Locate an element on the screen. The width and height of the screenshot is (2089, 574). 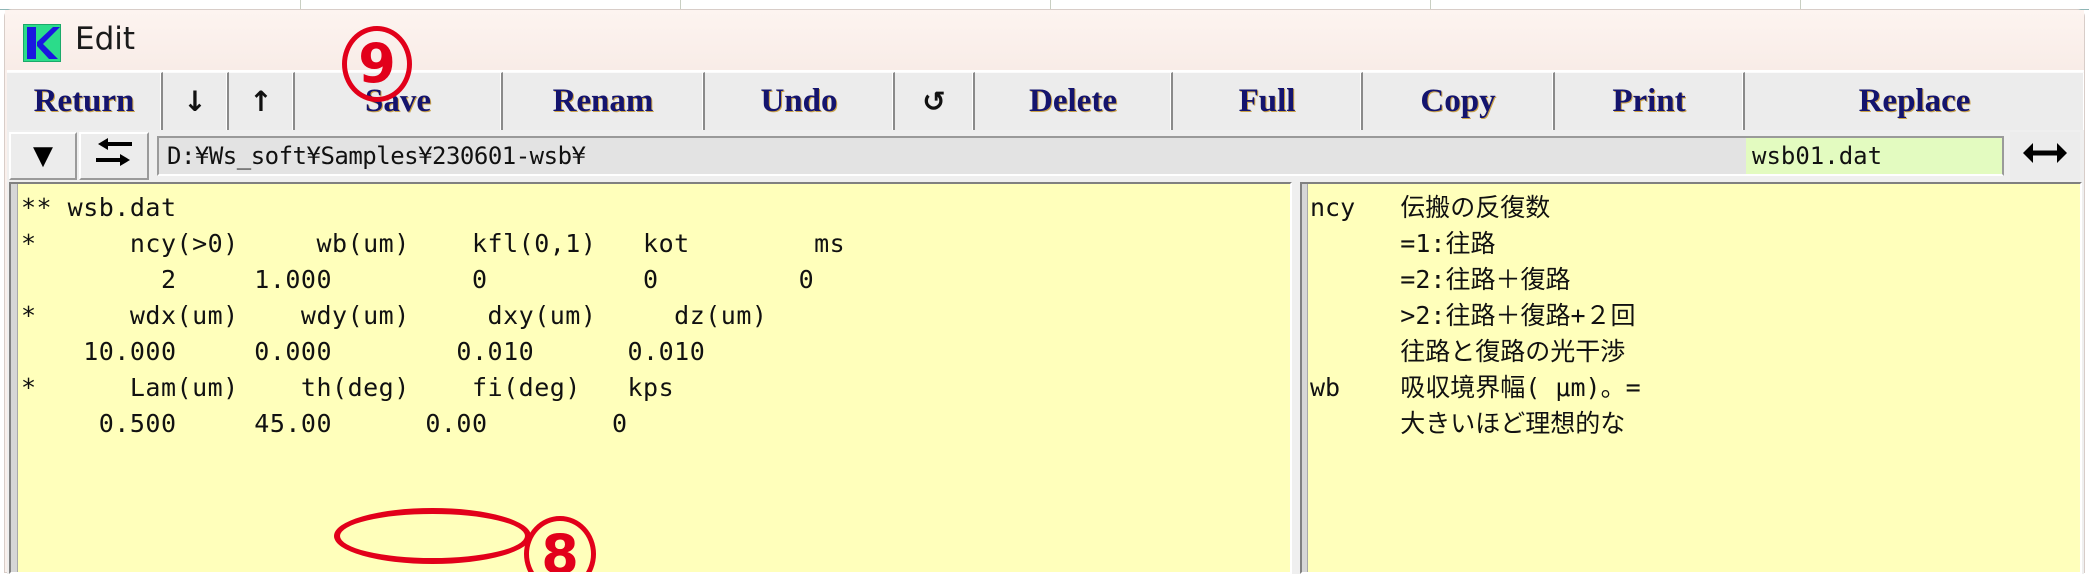
k-logo-icon is located at coordinates (42, 43).